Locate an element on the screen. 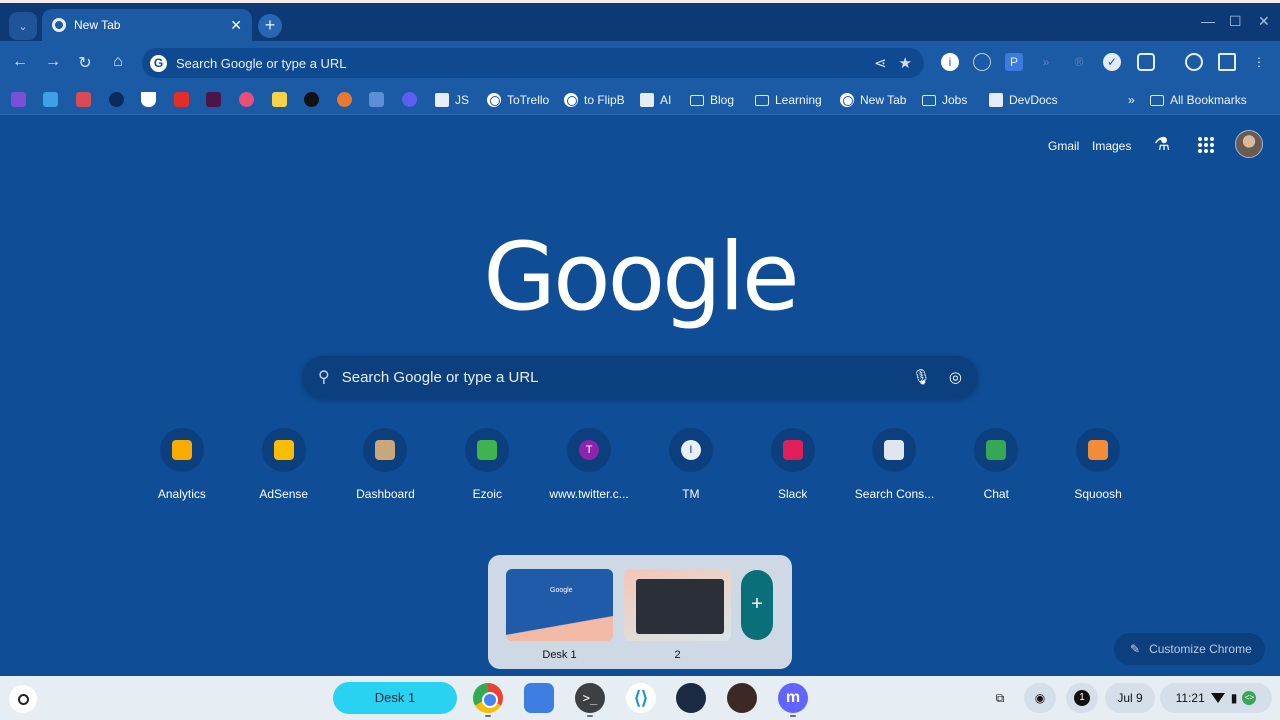  lens-camera-icon: ◎ is located at coordinates (955, 377).